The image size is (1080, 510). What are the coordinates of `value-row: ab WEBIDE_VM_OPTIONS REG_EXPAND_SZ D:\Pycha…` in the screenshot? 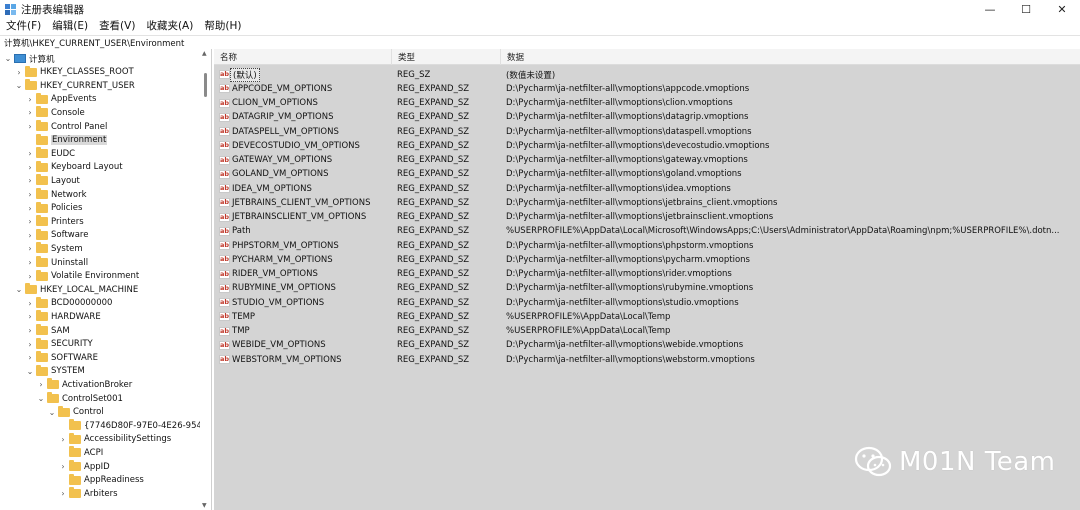 It's located at (647, 345).